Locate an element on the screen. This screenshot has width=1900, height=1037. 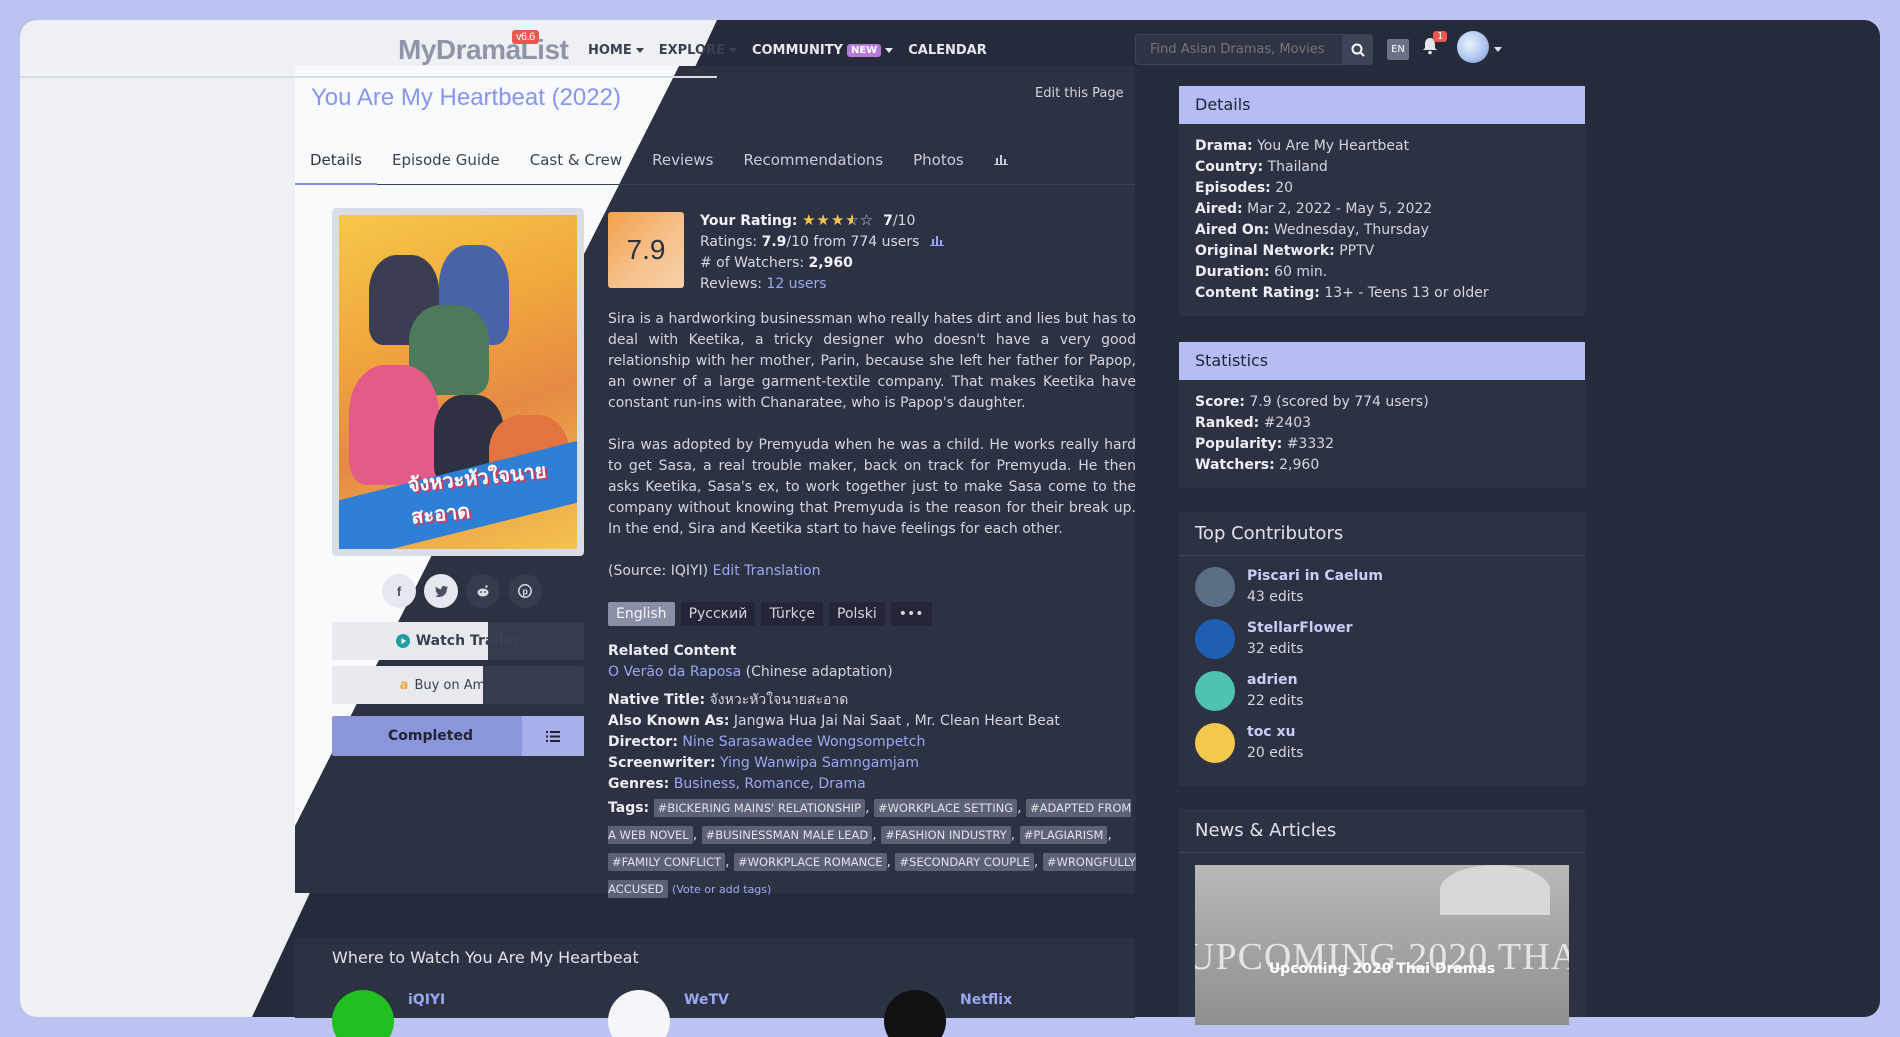
contributor-edits: 43 edits is located at coordinates (1275, 597).